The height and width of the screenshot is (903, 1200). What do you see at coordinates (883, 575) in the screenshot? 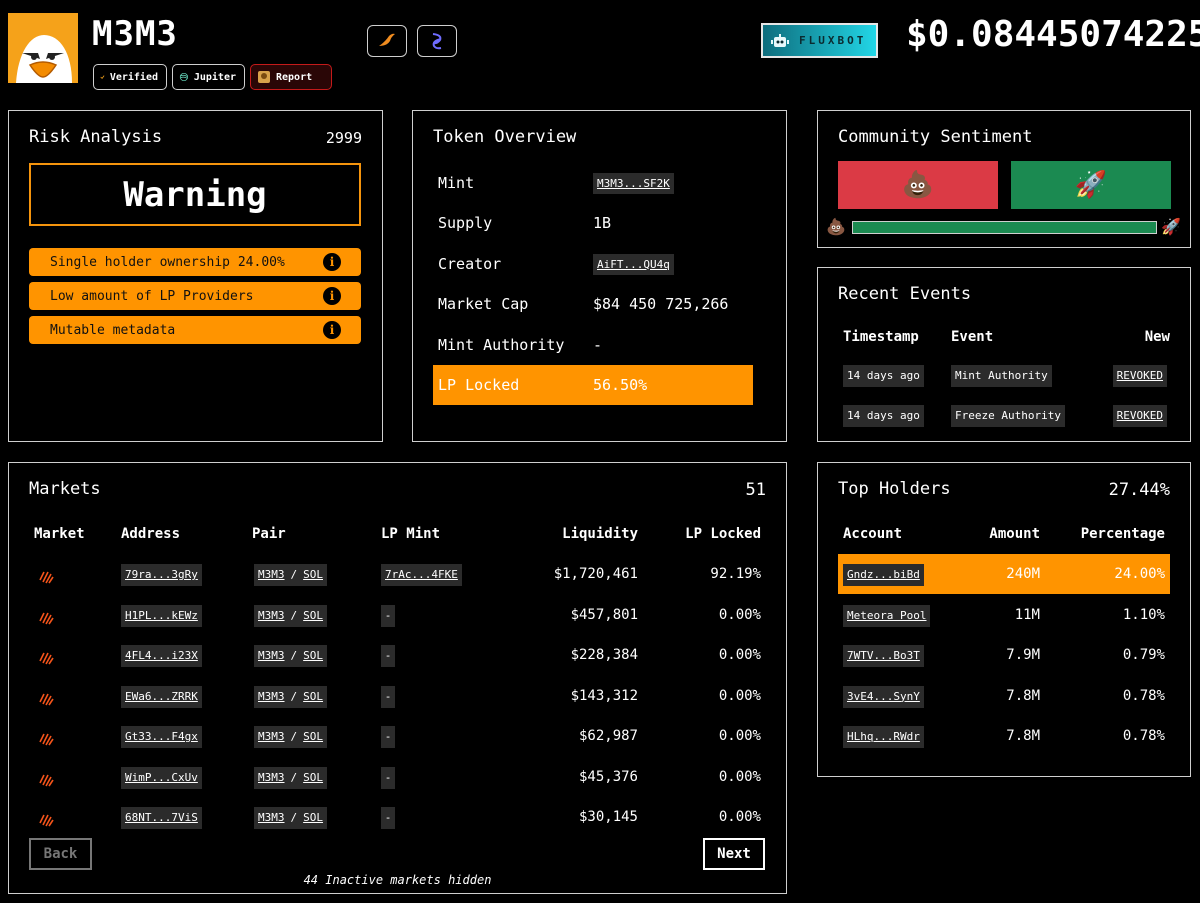
I see `holder-account-link: Gndz...biBd` at bounding box center [883, 575].